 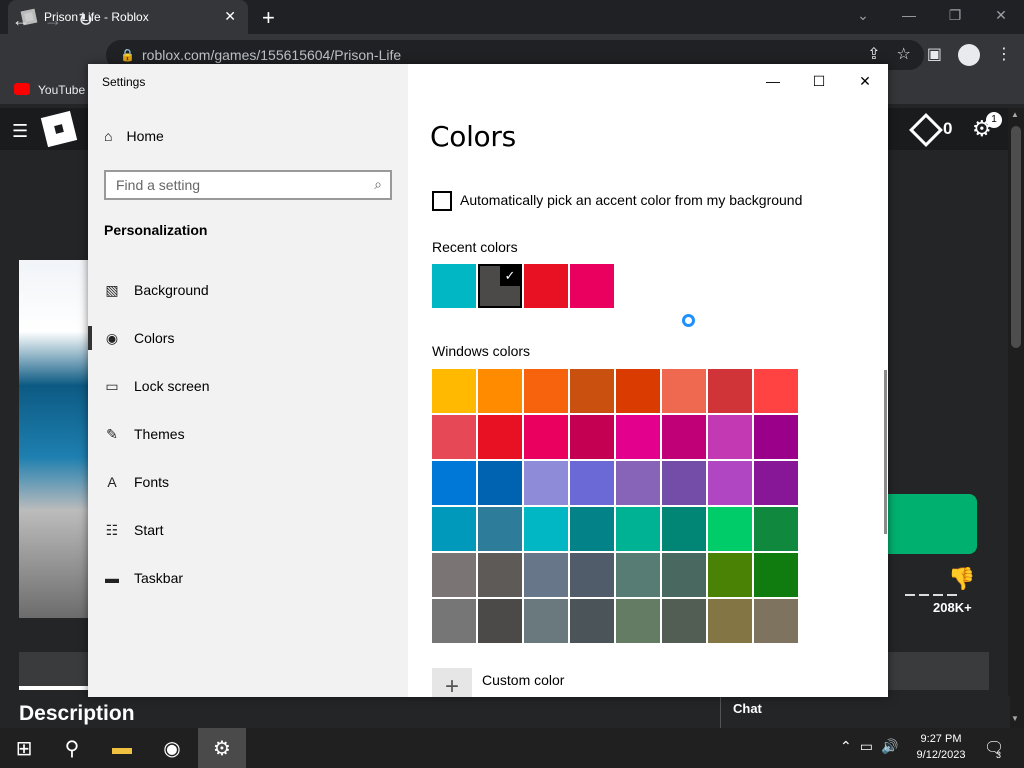 I want to click on close-tab-icon: ✕, so click(x=230, y=16).